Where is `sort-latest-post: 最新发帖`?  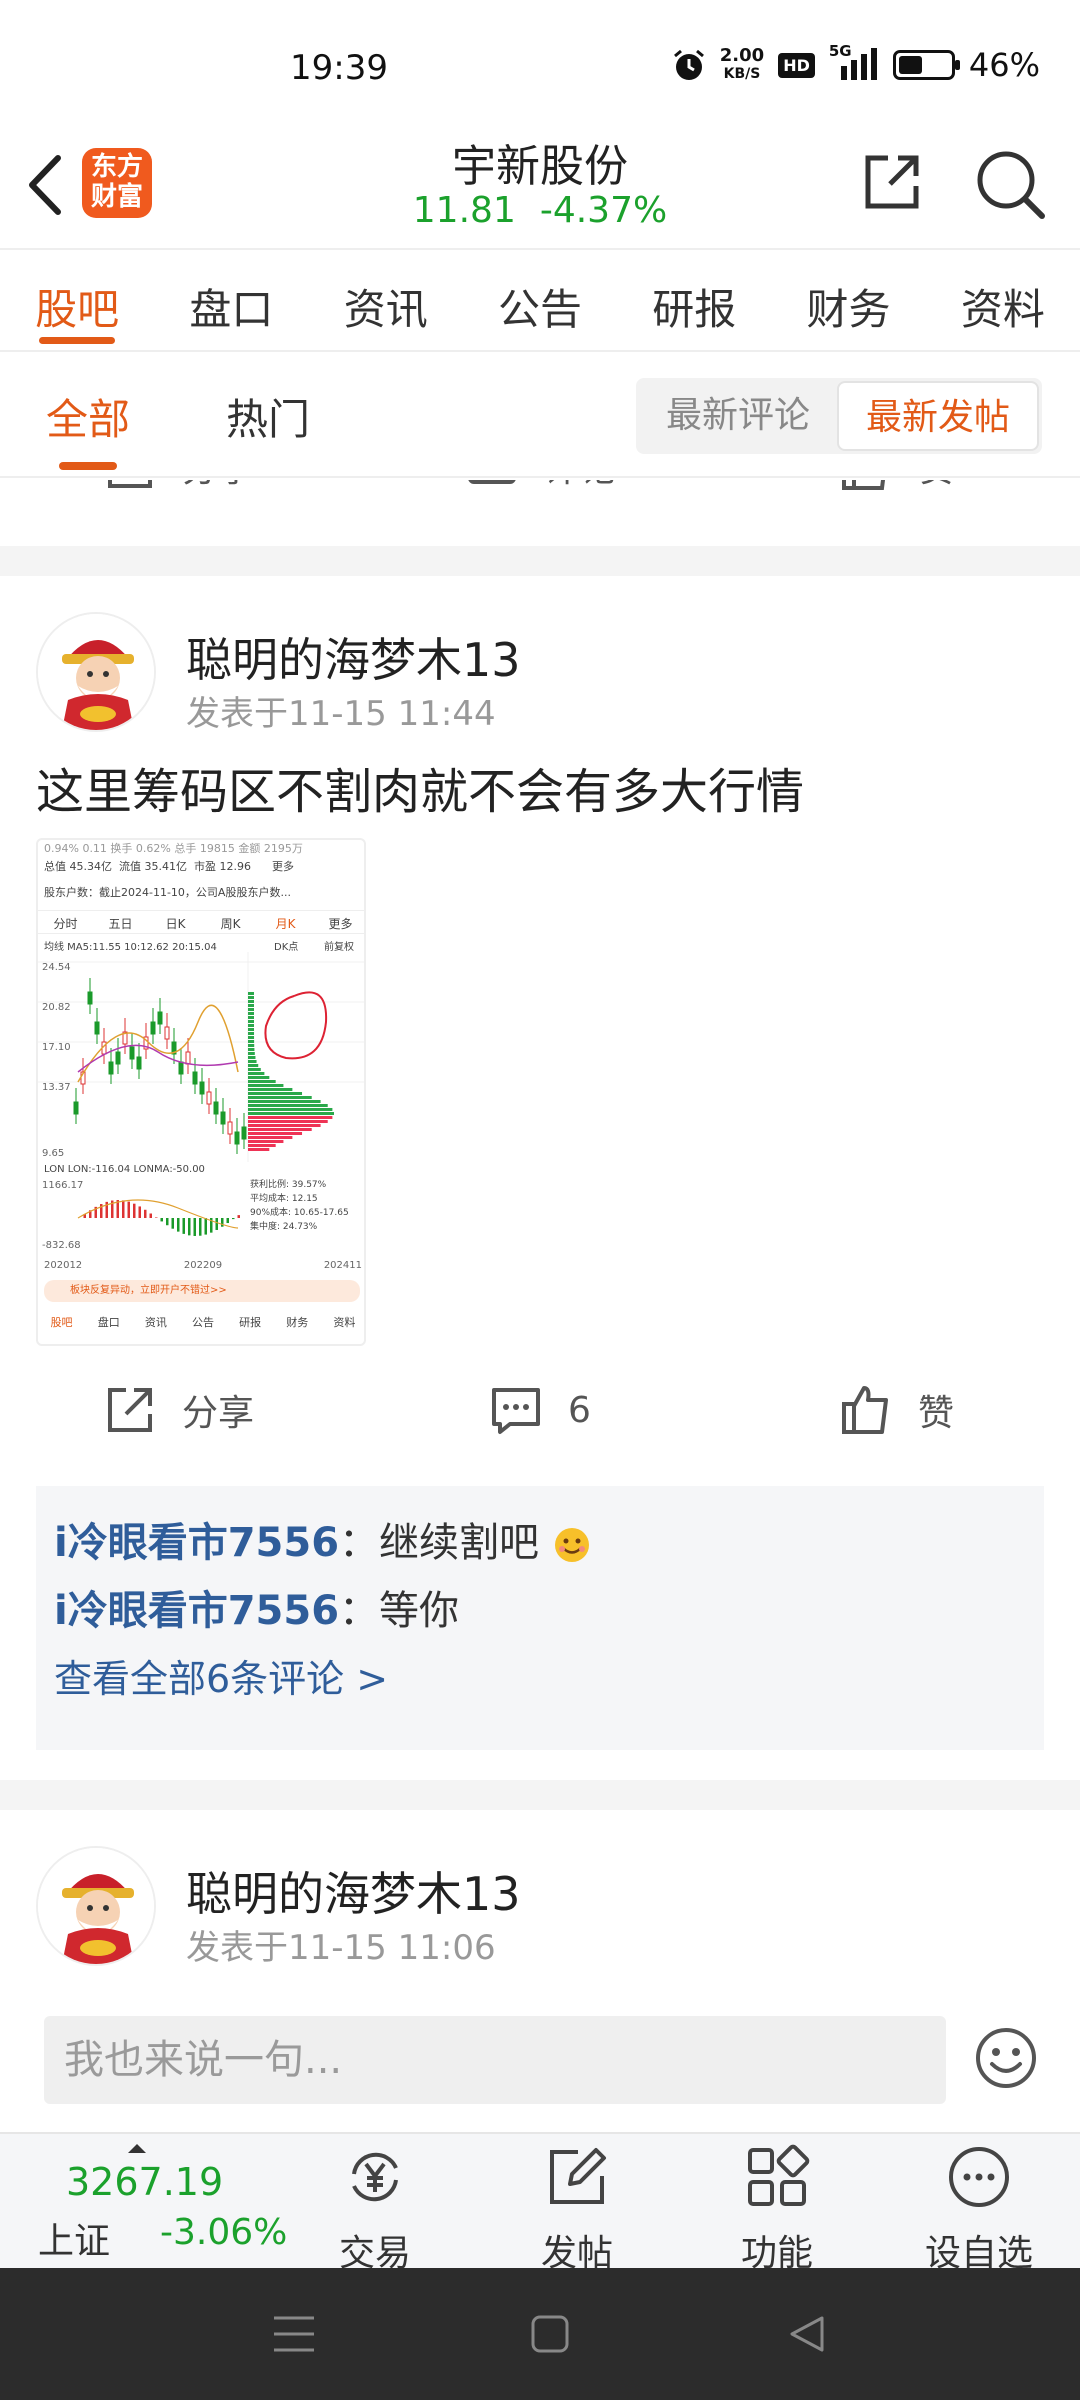 sort-latest-post: 最新发帖 is located at coordinates (938, 416).